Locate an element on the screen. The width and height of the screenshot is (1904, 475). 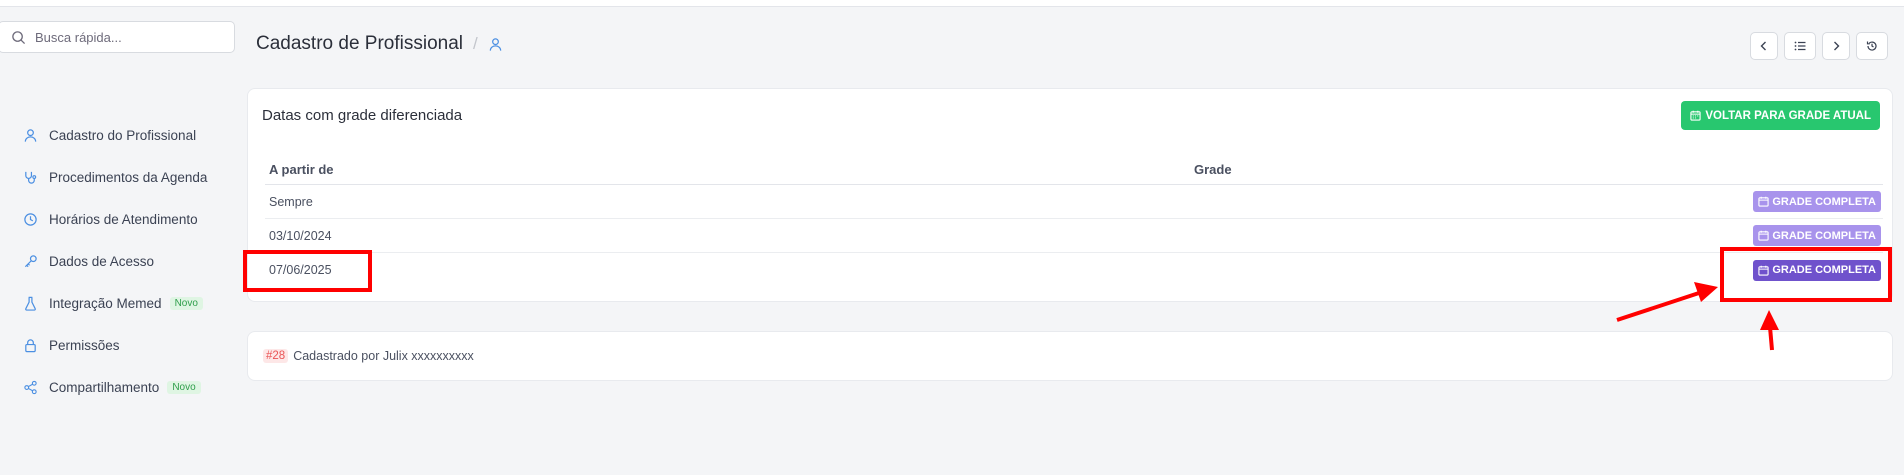
back-to-current-schedule-button: VOLTAR PARA GRADE ATUAL is located at coordinates (1780, 115).